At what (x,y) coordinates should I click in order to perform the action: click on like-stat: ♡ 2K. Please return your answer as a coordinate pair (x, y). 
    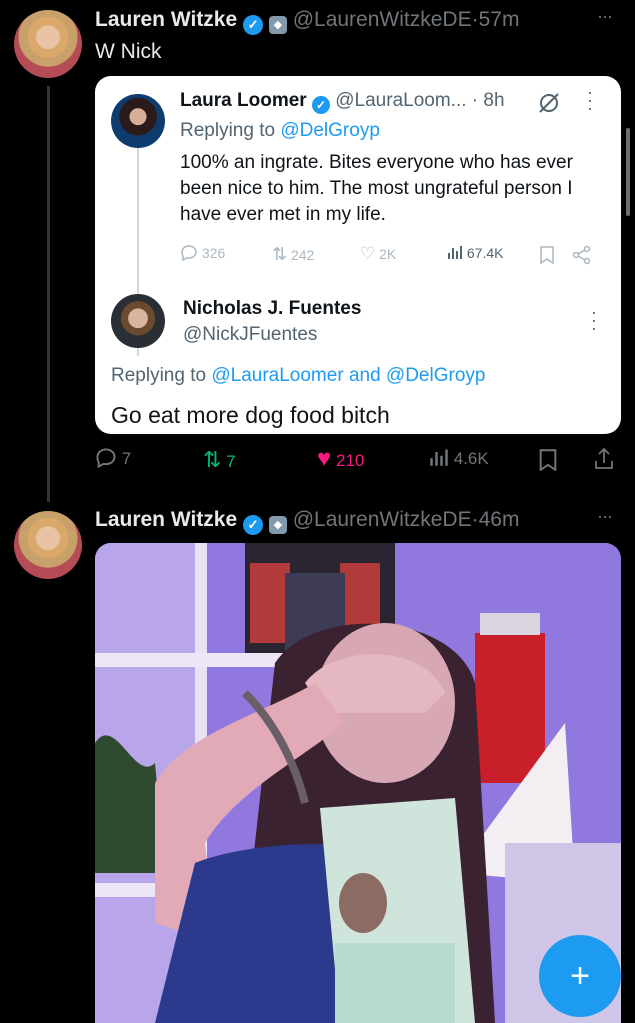
    Looking at the image, I should click on (378, 254).